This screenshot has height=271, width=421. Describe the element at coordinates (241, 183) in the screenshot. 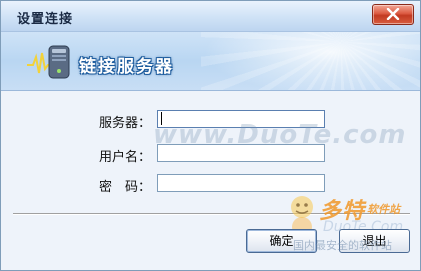

I see `password-input` at that location.